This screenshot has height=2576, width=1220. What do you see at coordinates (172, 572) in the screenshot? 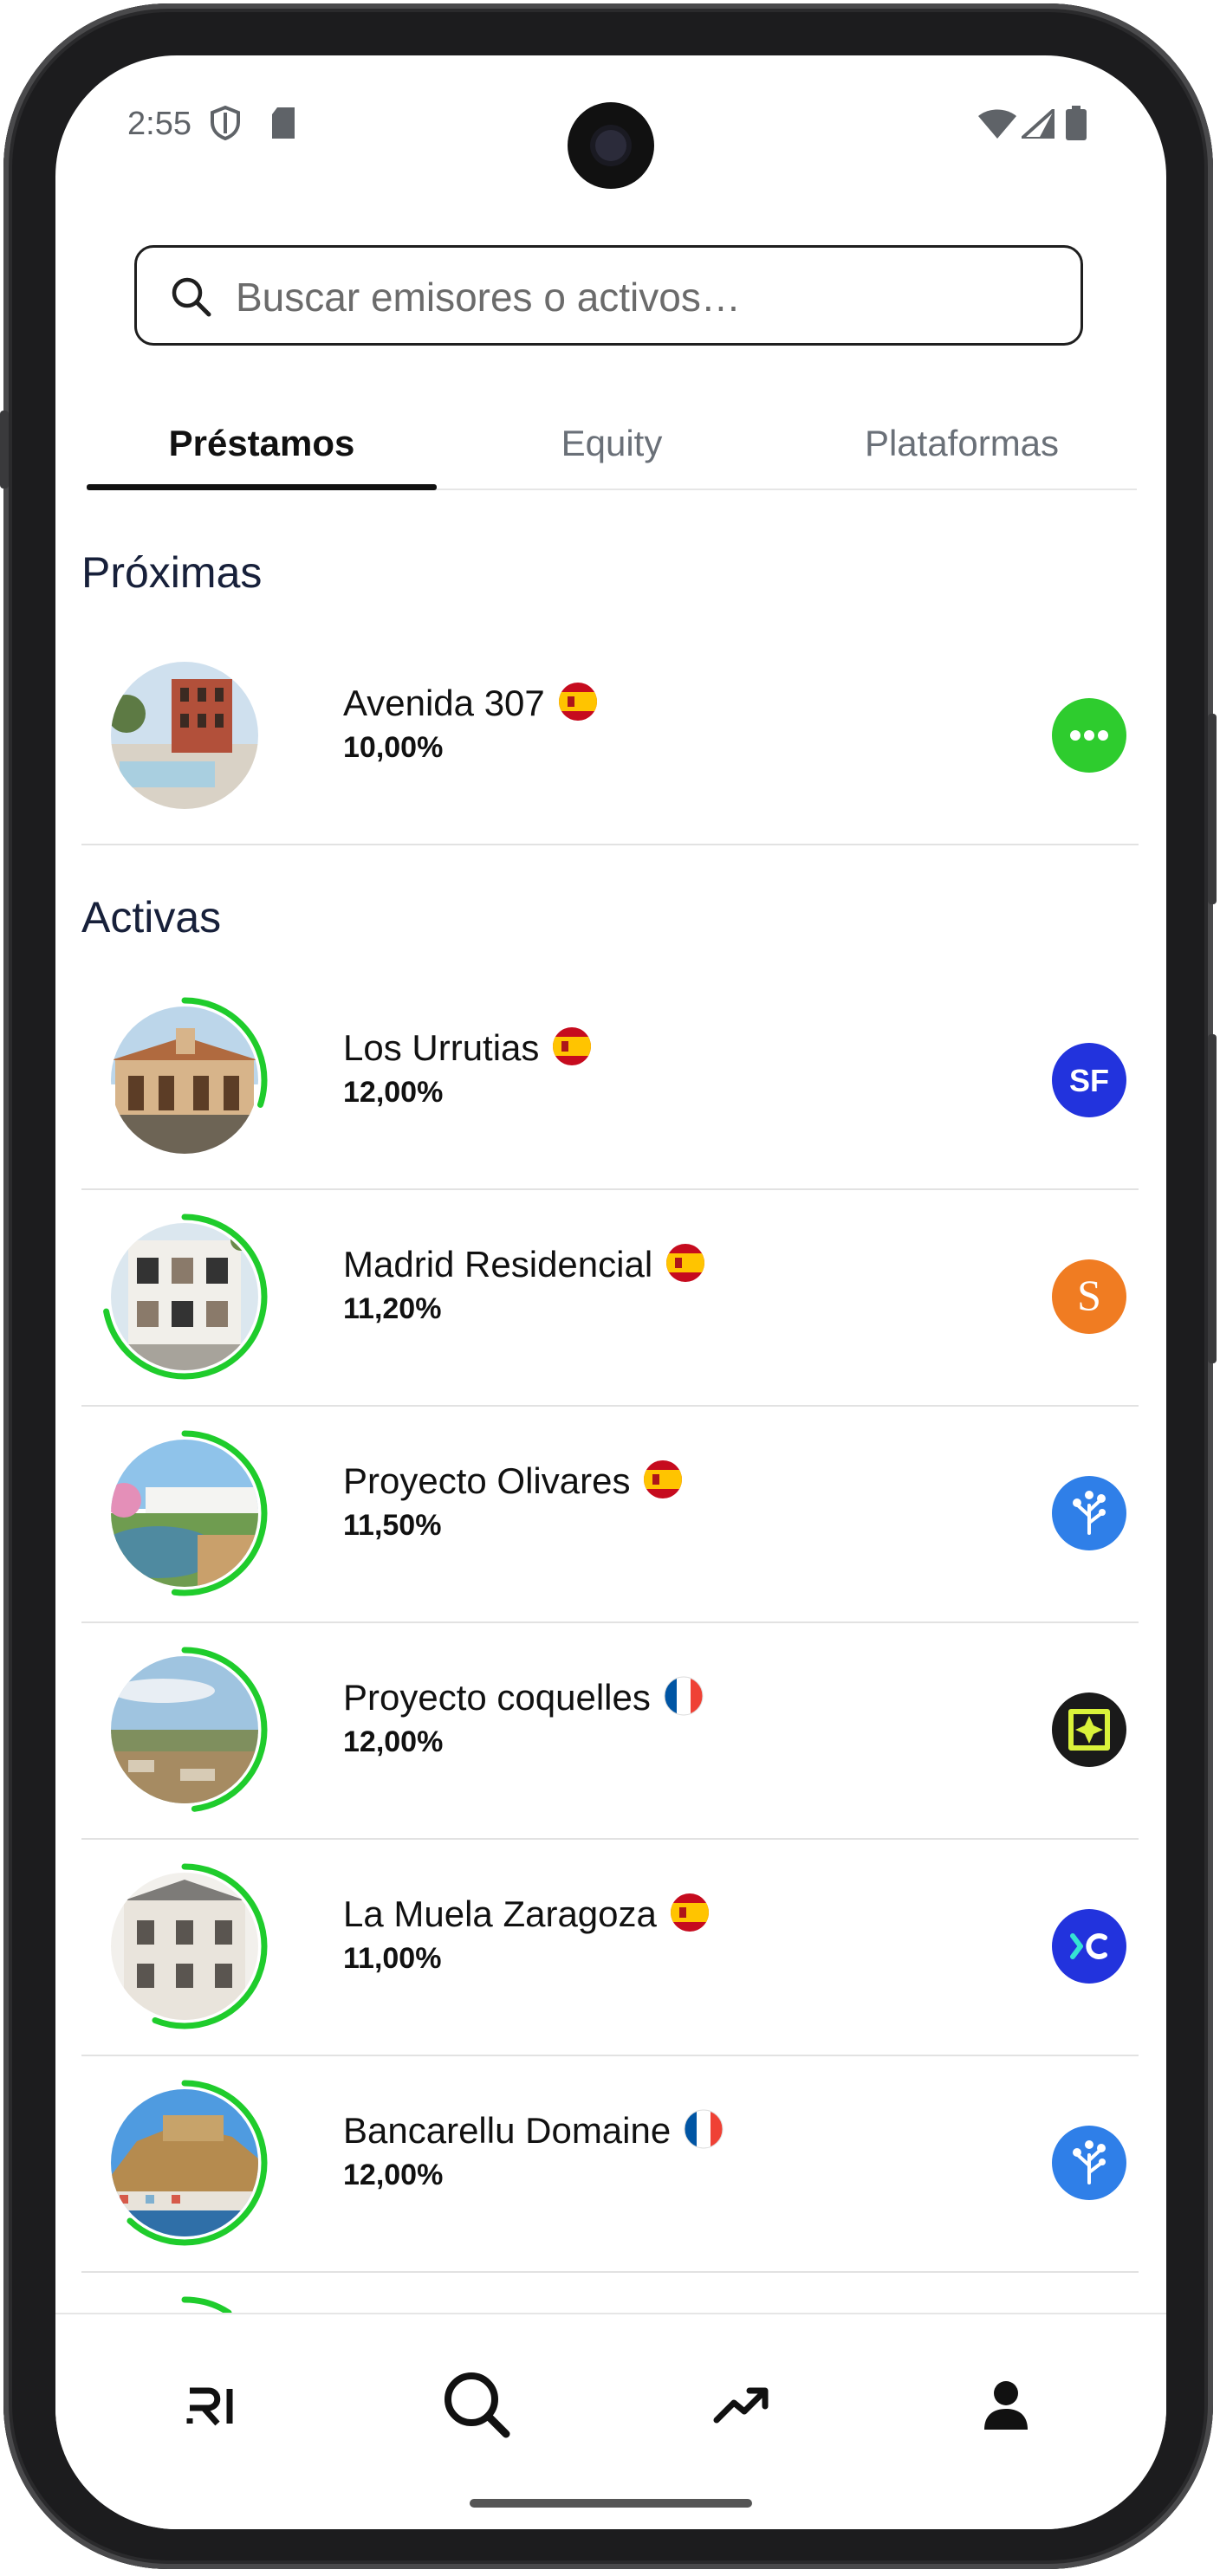
I see `section-title-upcoming: Próximas` at bounding box center [172, 572].